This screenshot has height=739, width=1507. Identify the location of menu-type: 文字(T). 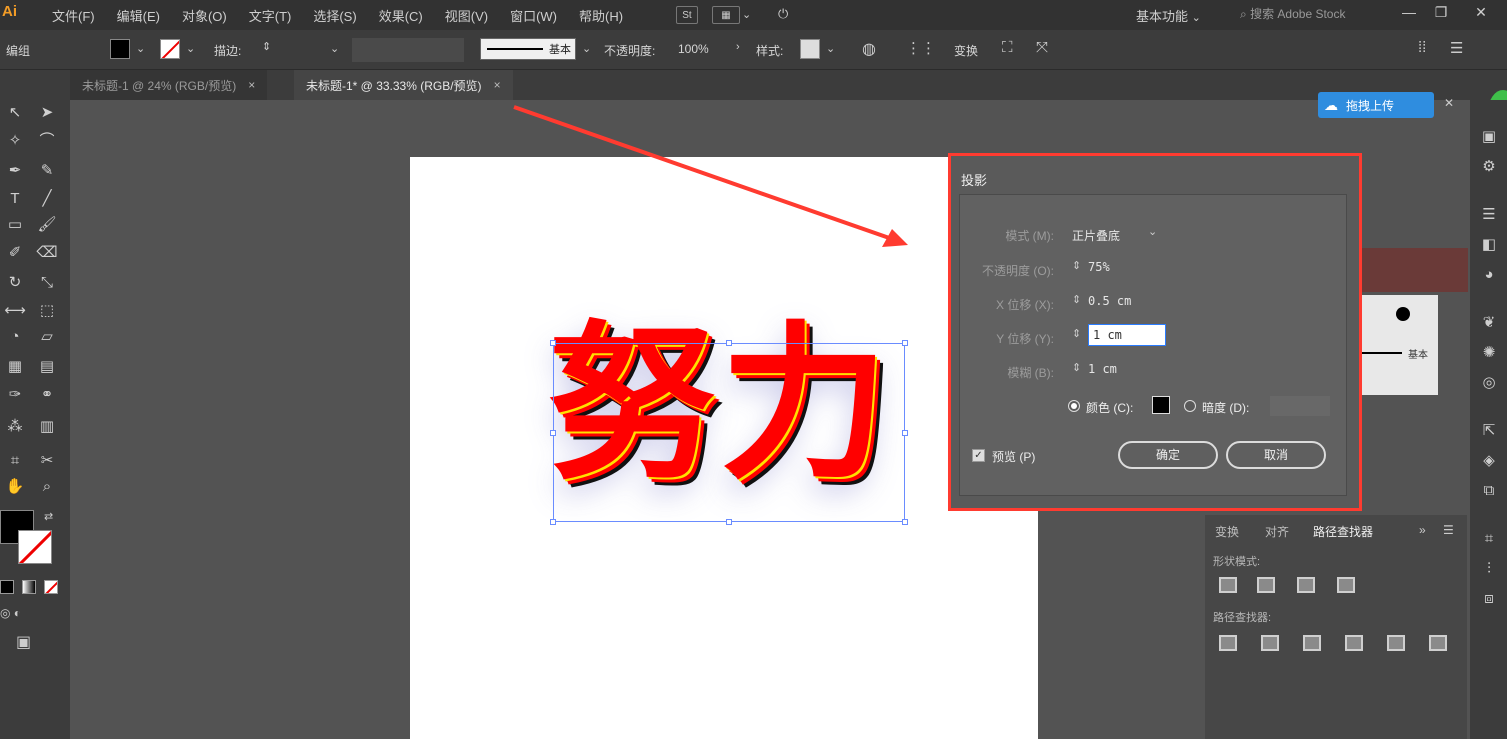
(270, 15).